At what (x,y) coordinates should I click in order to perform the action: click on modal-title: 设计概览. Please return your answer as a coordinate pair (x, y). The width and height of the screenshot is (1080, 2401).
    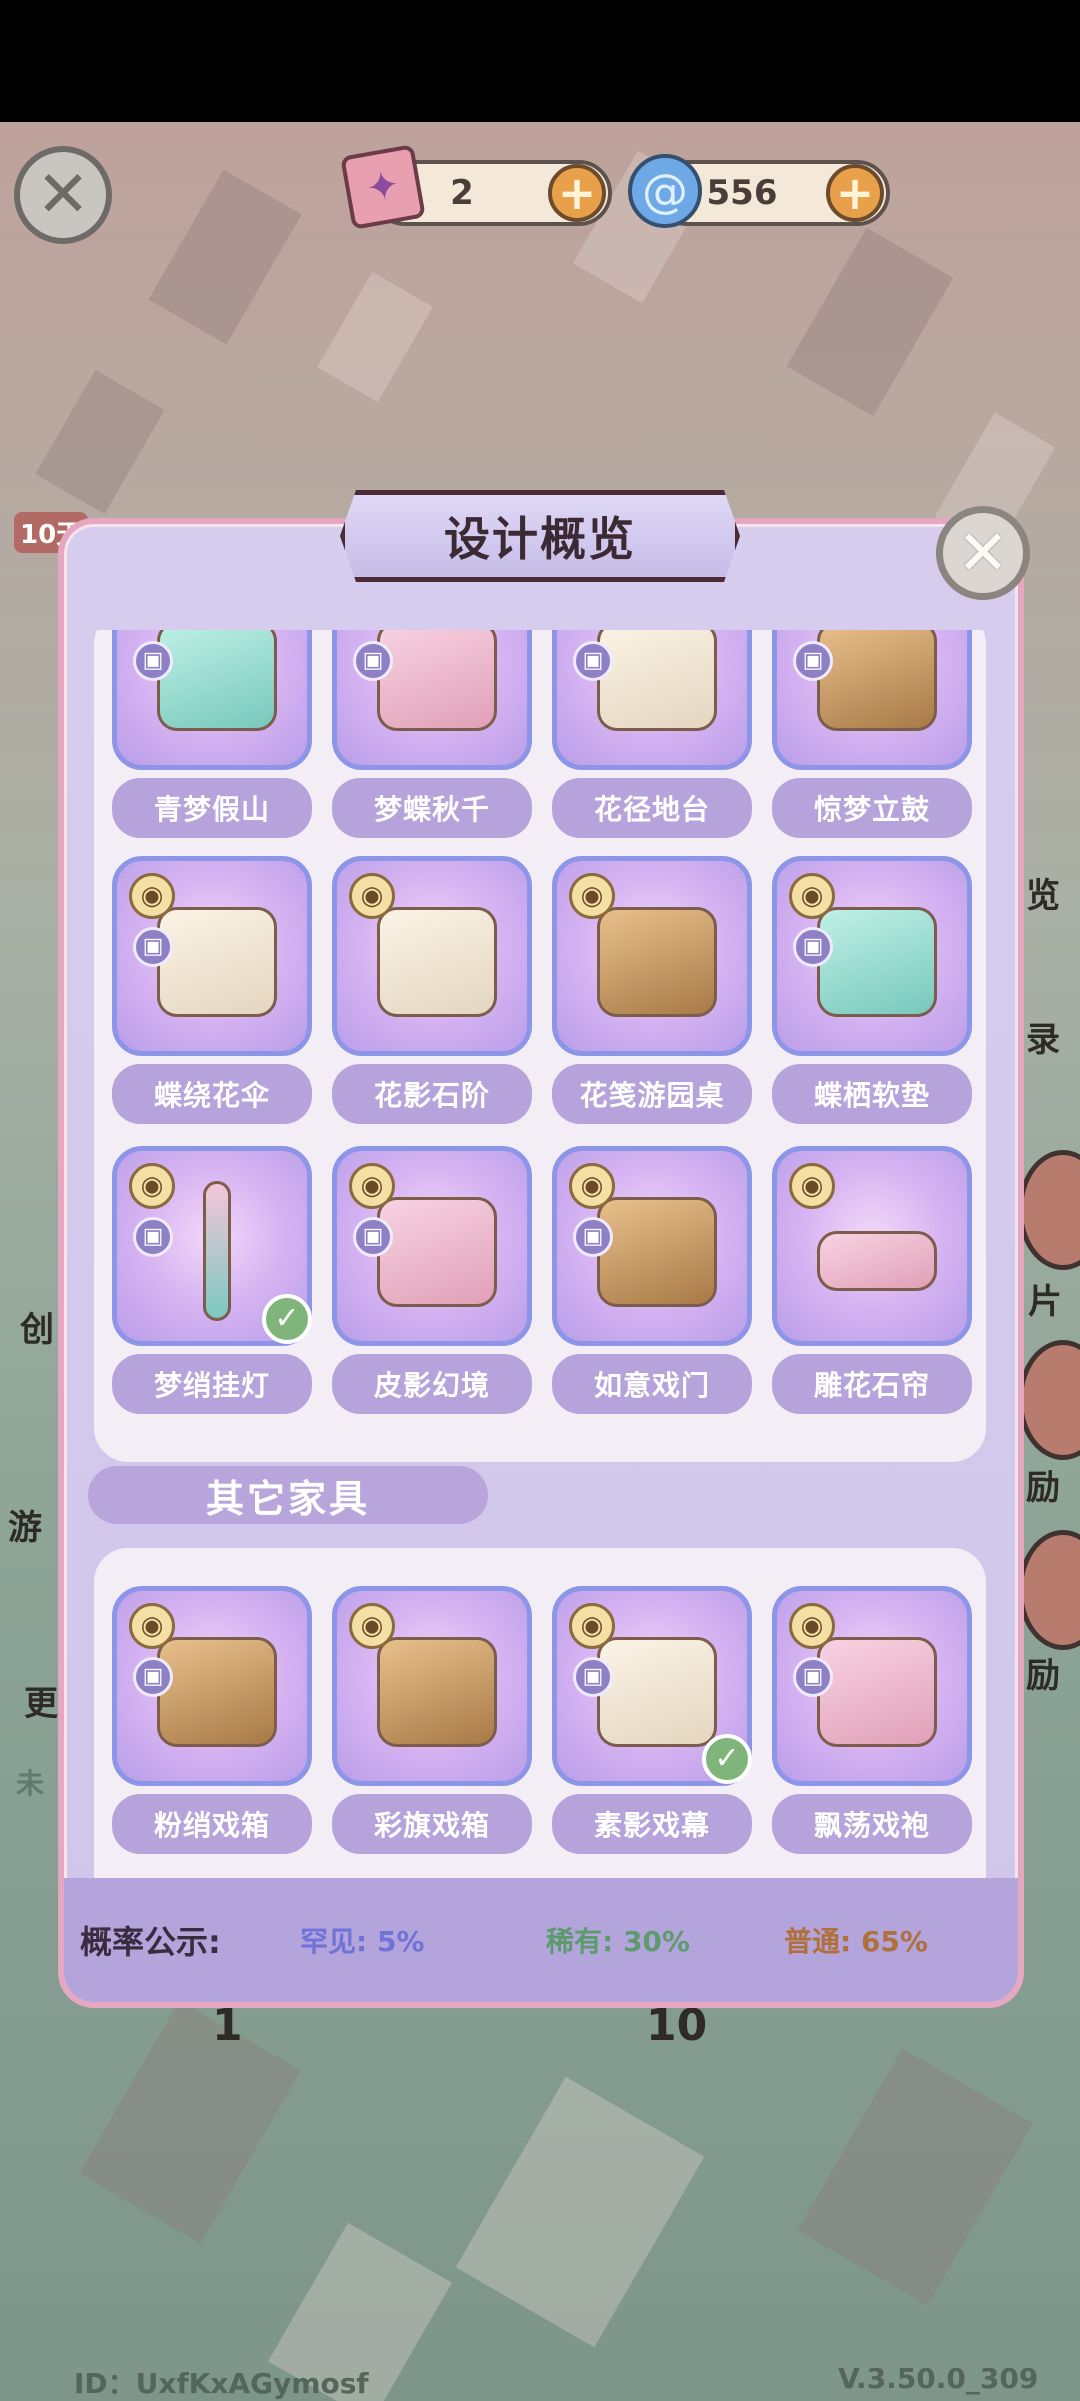
    Looking at the image, I should click on (540, 536).